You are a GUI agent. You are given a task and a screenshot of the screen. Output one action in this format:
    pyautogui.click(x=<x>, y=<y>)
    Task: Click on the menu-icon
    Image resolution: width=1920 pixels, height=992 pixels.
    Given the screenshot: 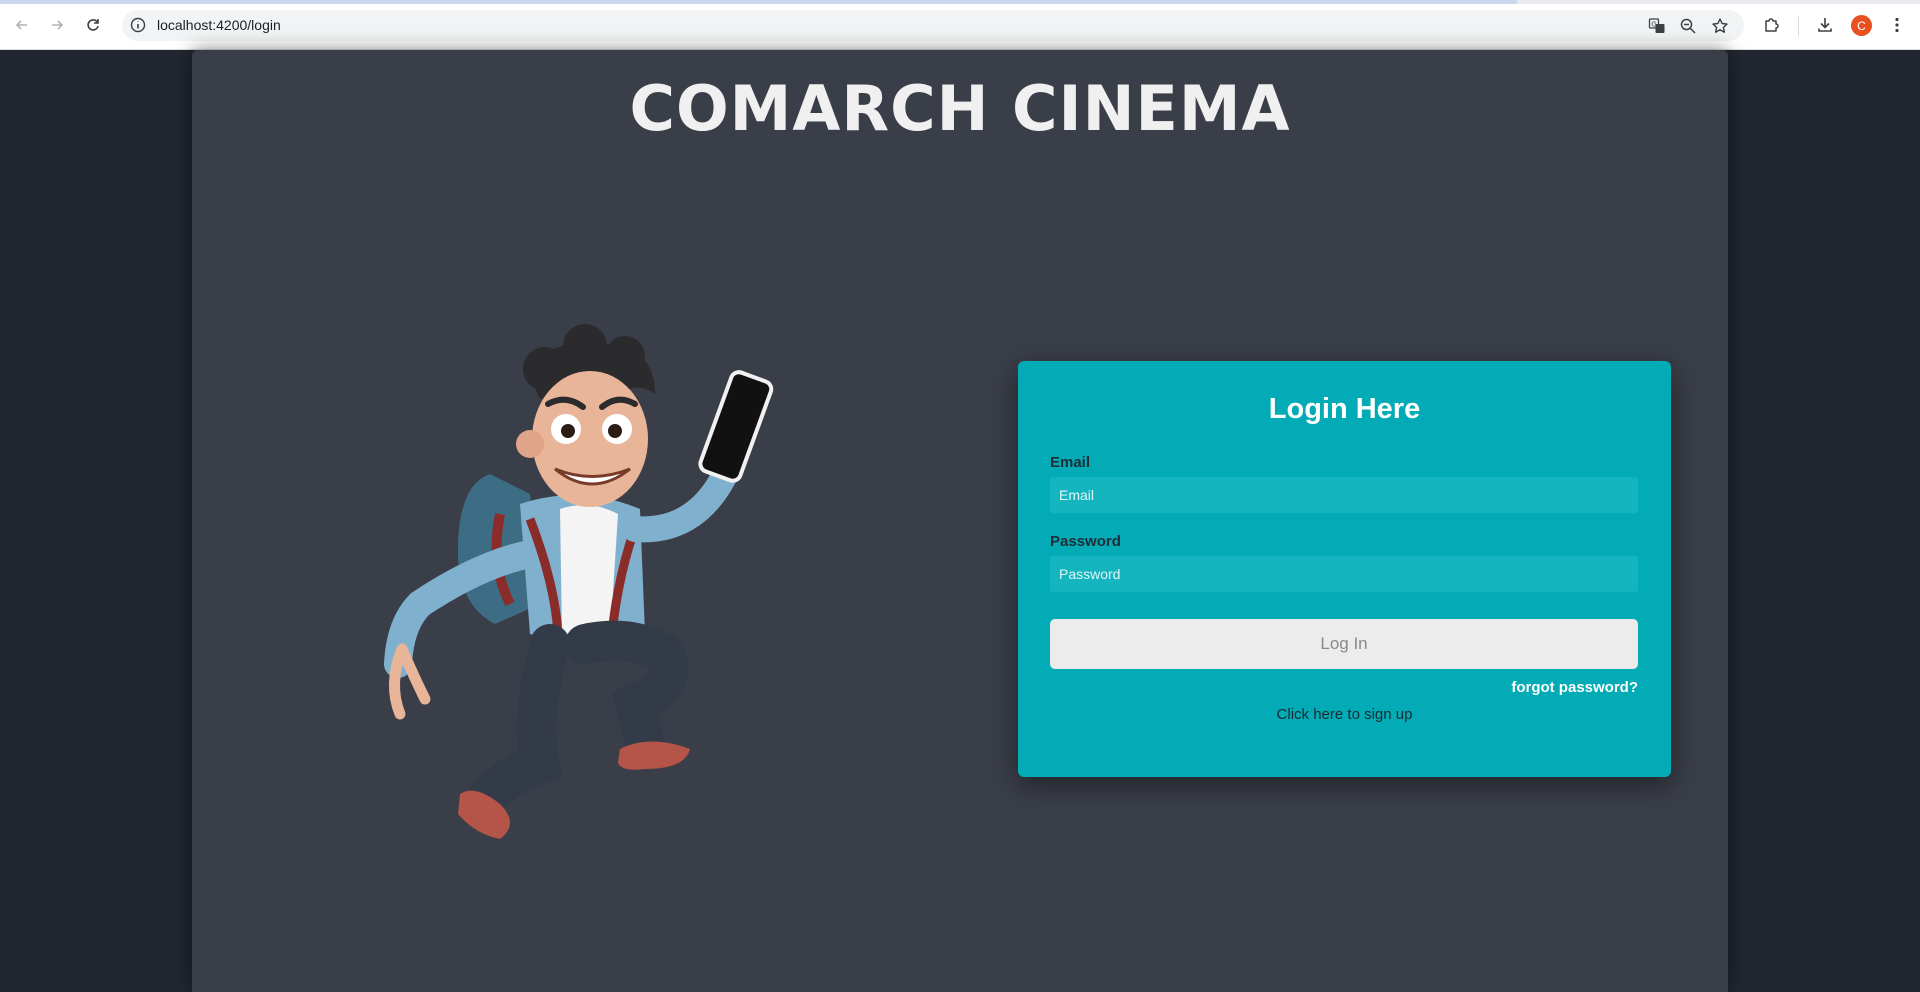 What is the action you would take?
    pyautogui.click(x=1897, y=25)
    